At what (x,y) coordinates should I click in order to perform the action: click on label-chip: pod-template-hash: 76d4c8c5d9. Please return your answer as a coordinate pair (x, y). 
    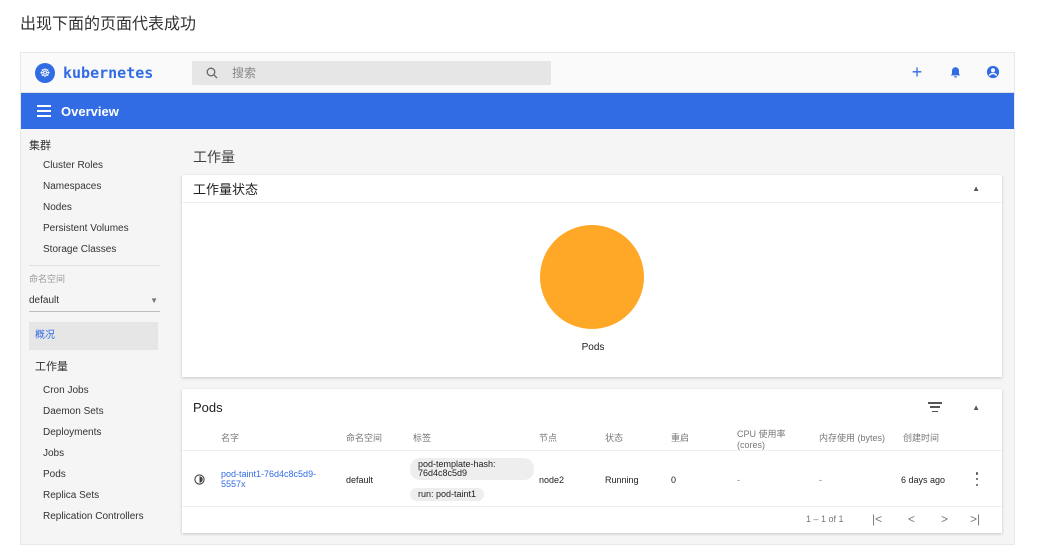
    Looking at the image, I should click on (472, 469).